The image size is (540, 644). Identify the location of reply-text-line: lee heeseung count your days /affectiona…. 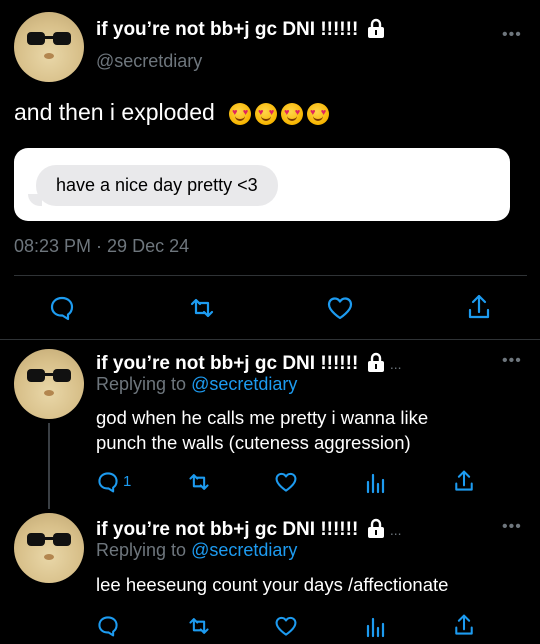
(272, 584).